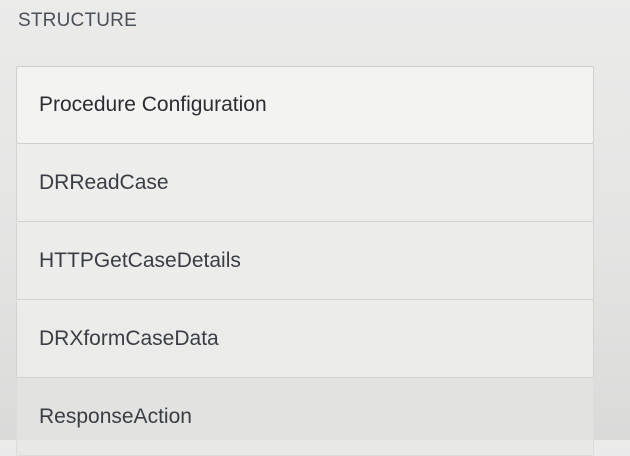  What do you see at coordinates (77, 20) in the screenshot?
I see `structure-section-title: STRUCTURE` at bounding box center [77, 20].